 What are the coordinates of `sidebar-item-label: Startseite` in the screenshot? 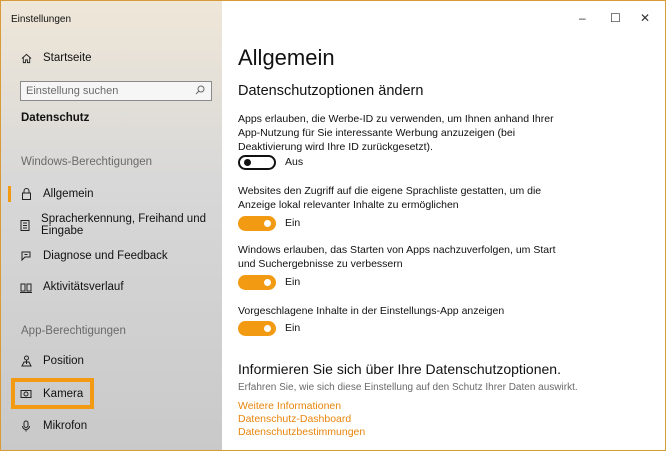 It's located at (67, 58).